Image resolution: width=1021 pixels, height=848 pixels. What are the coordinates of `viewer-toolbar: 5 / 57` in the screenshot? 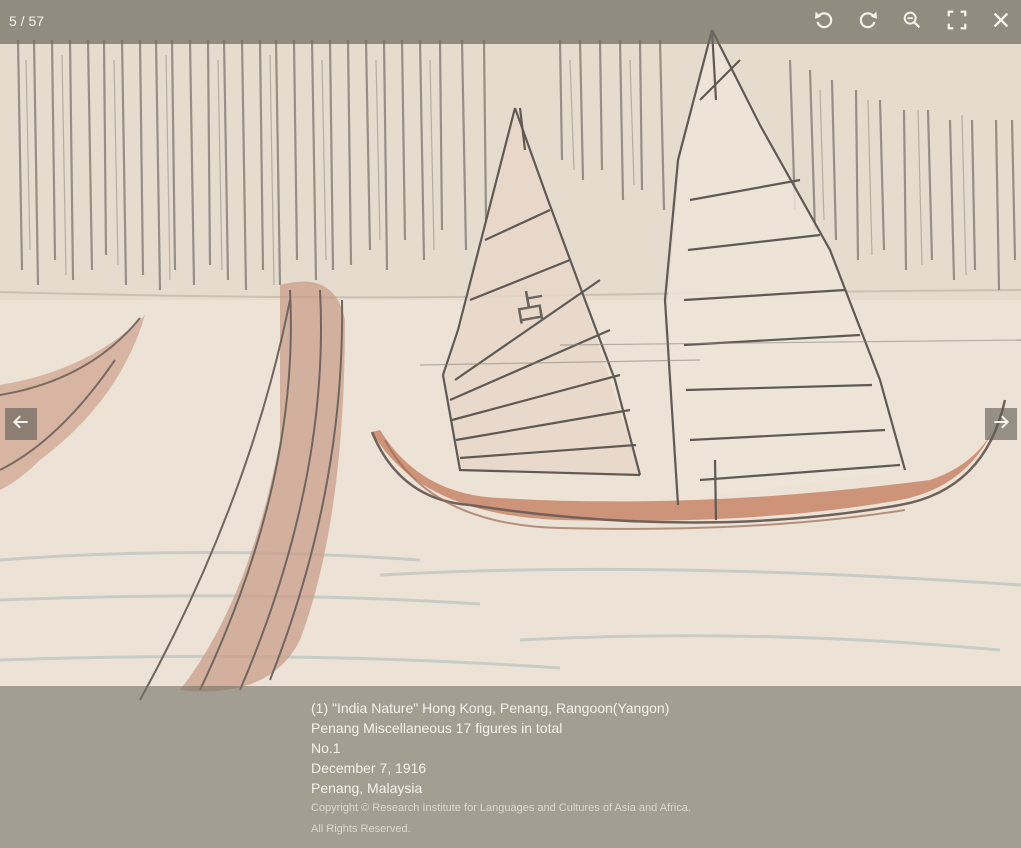 It's located at (510, 22).